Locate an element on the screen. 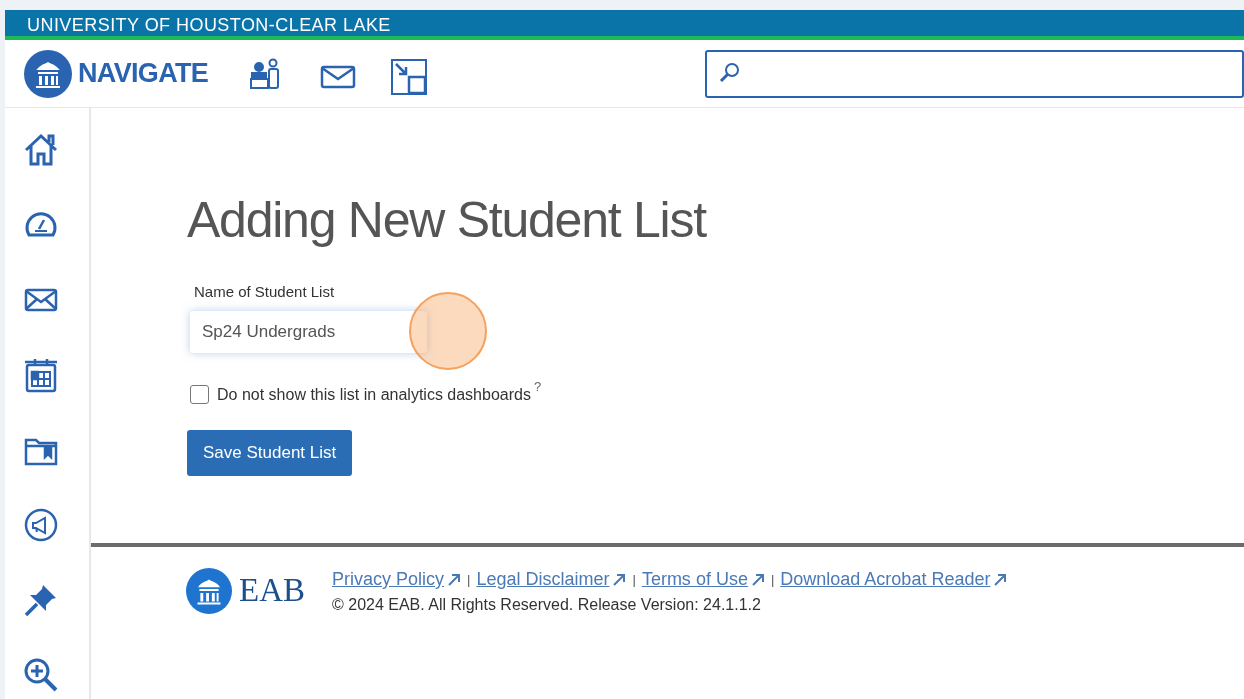 Image resolution: width=1244 pixels, height=699 pixels. home-icon is located at coordinates (41, 150).